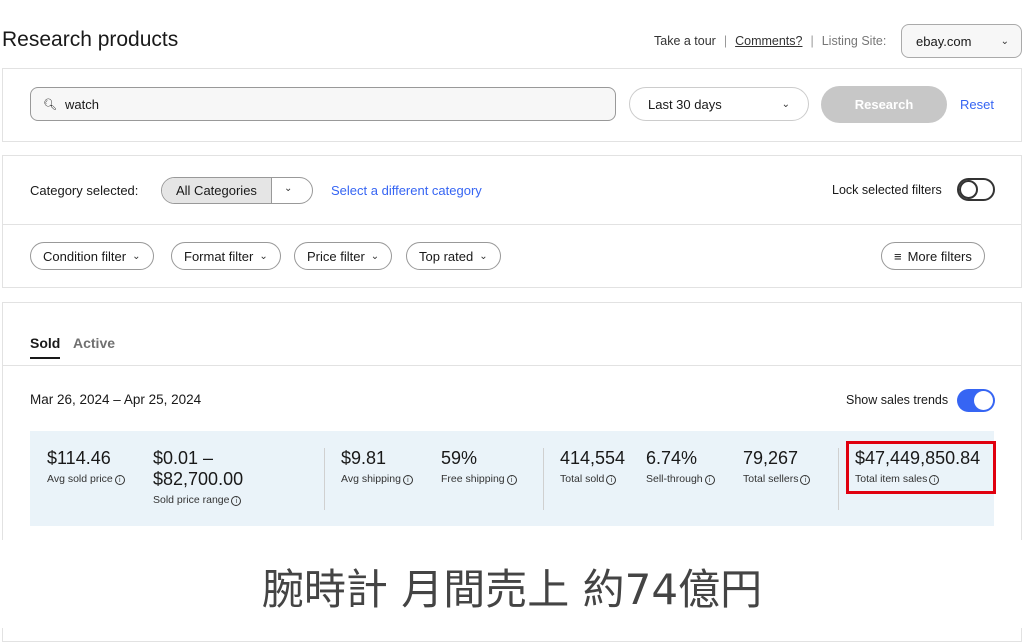 The height and width of the screenshot is (642, 1024). What do you see at coordinates (939, 256) in the screenshot?
I see `more-filters-label: More filters` at bounding box center [939, 256].